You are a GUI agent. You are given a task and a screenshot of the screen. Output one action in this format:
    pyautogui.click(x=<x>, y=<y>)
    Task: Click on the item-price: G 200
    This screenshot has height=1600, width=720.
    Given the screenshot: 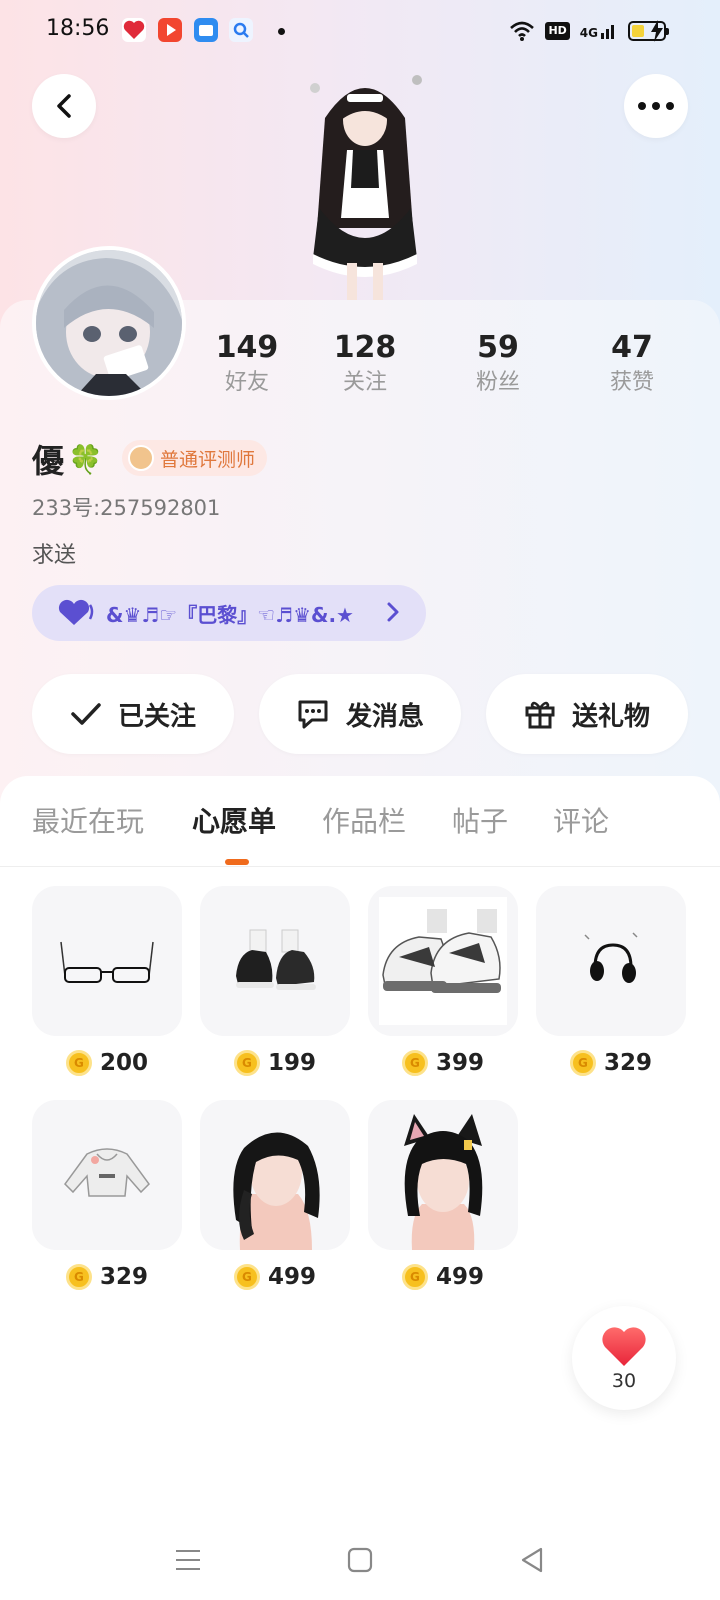 What is the action you would take?
    pyautogui.click(x=107, y=1063)
    